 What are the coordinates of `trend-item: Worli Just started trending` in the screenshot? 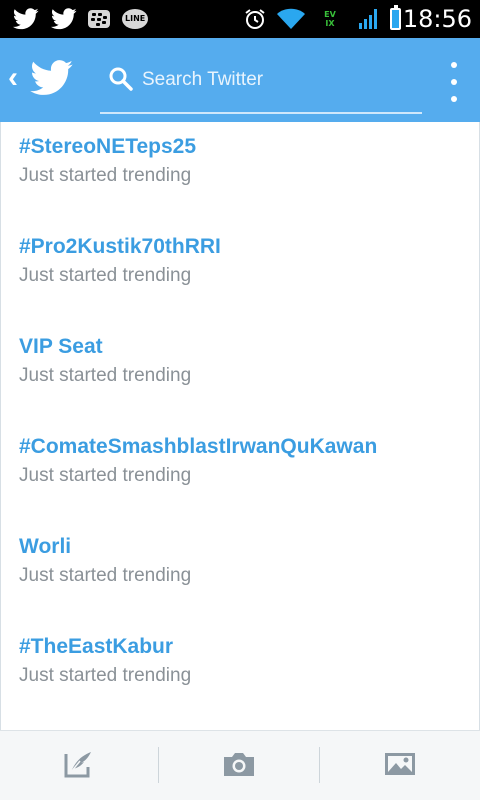 It's located at (239, 579).